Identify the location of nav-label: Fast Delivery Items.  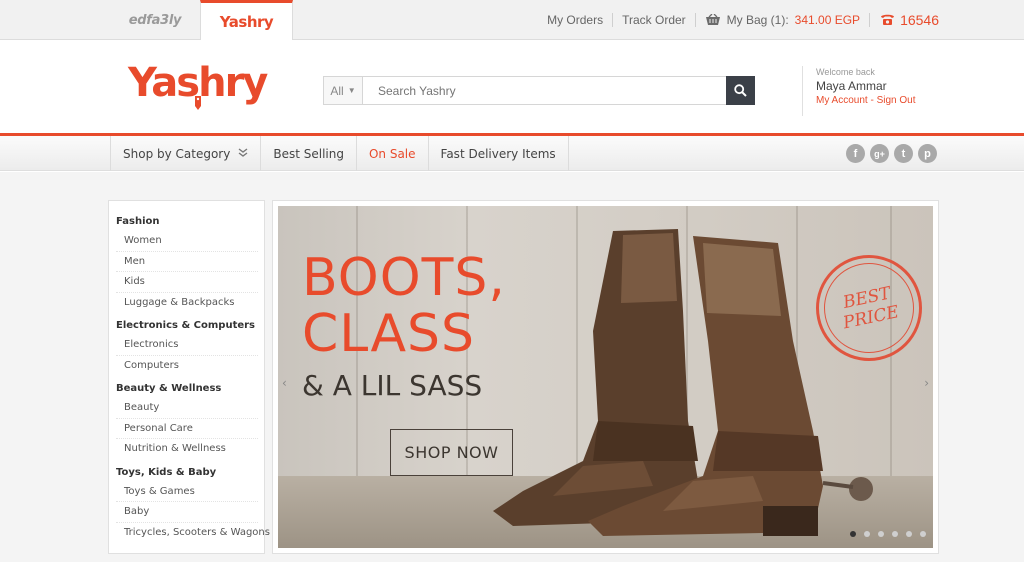
(498, 153).